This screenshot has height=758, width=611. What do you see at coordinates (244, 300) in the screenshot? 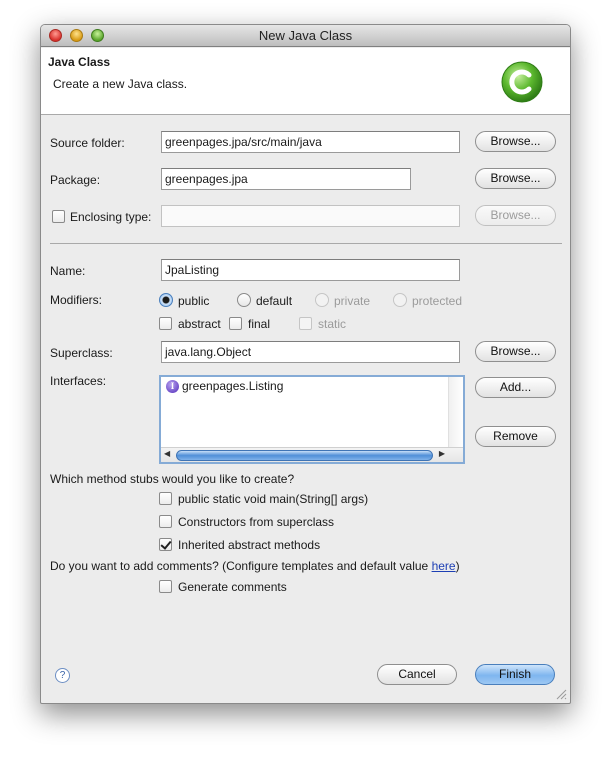
I see `modifier-default-radio` at bounding box center [244, 300].